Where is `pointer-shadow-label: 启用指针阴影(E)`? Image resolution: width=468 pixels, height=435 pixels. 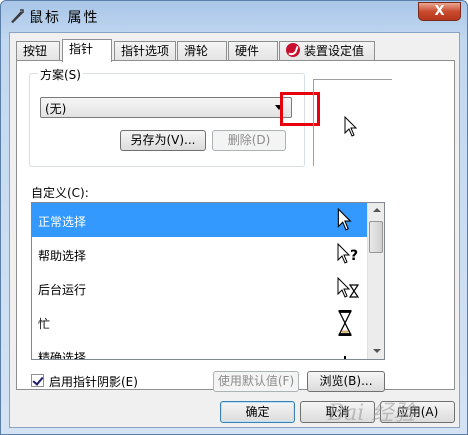 pointer-shadow-label: 启用指针阴影(E) is located at coordinates (93, 381).